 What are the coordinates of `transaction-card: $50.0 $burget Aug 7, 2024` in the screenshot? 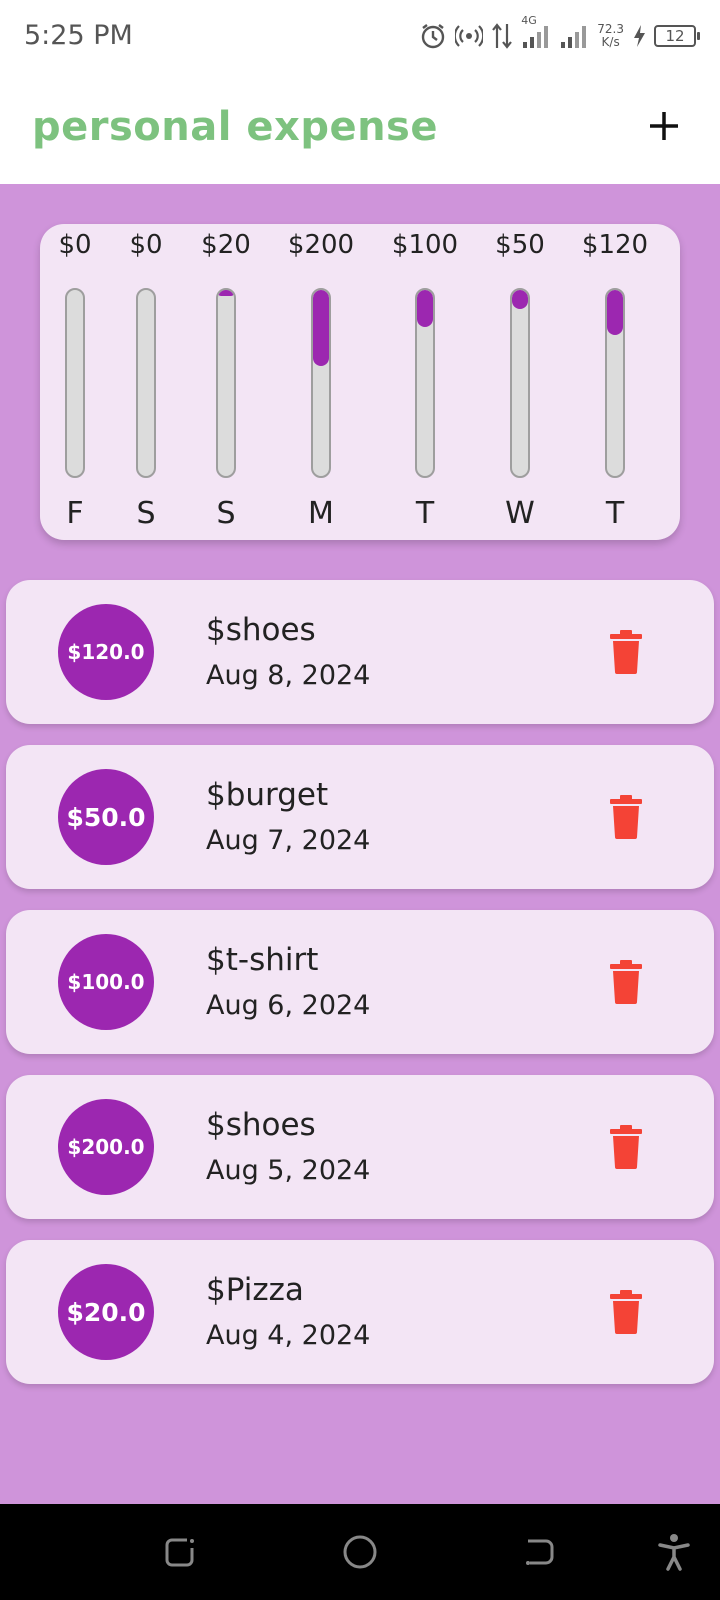 It's located at (360, 817).